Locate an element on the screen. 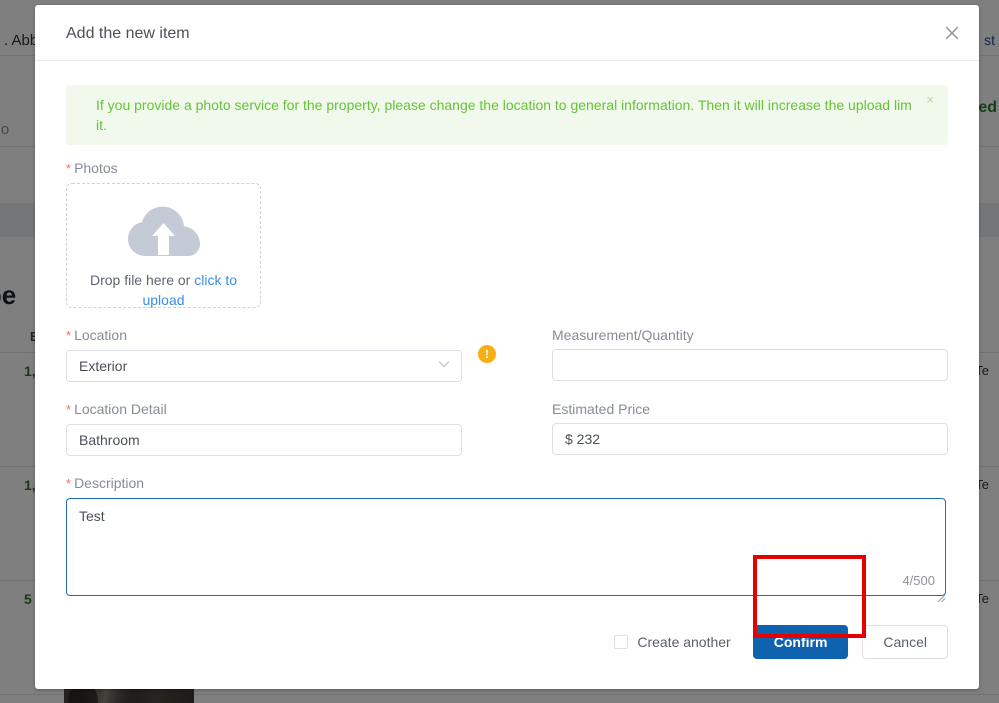 The image size is (999, 703). dialog-title: Add the new item is located at coordinates (128, 33).